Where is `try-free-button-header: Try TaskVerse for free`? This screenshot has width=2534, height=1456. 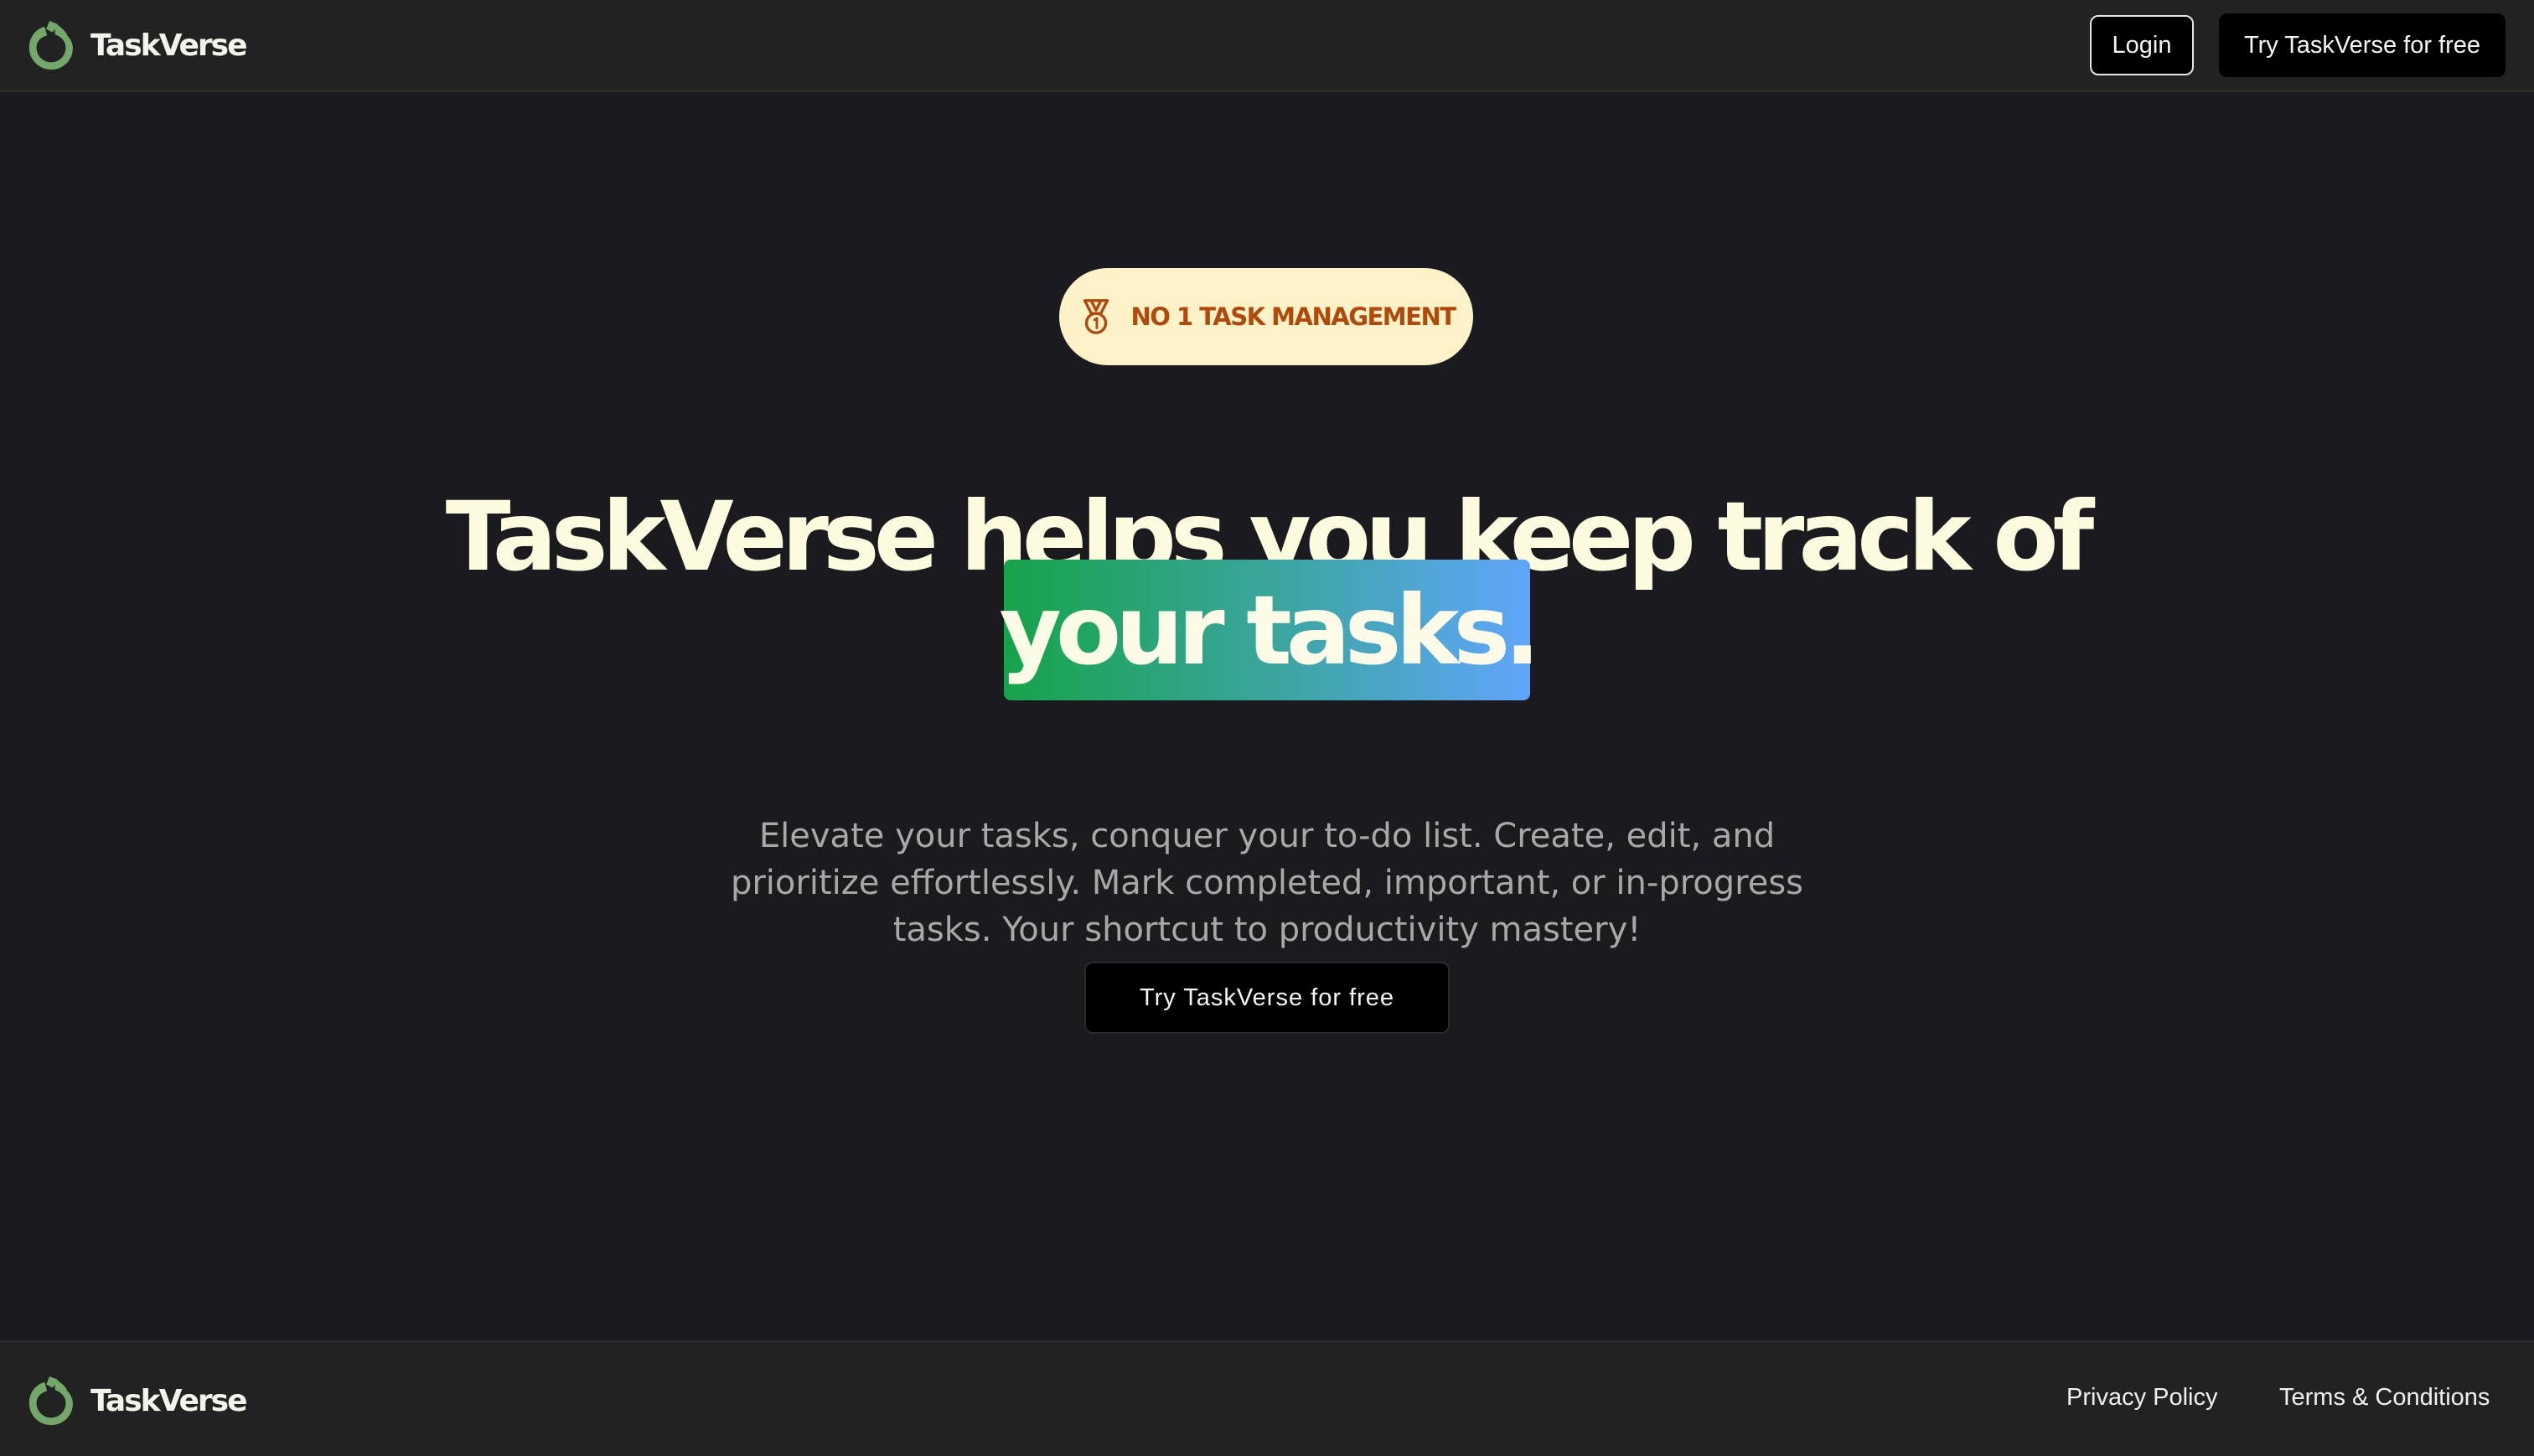 try-free-button-header: Try TaskVerse for free is located at coordinates (2362, 45).